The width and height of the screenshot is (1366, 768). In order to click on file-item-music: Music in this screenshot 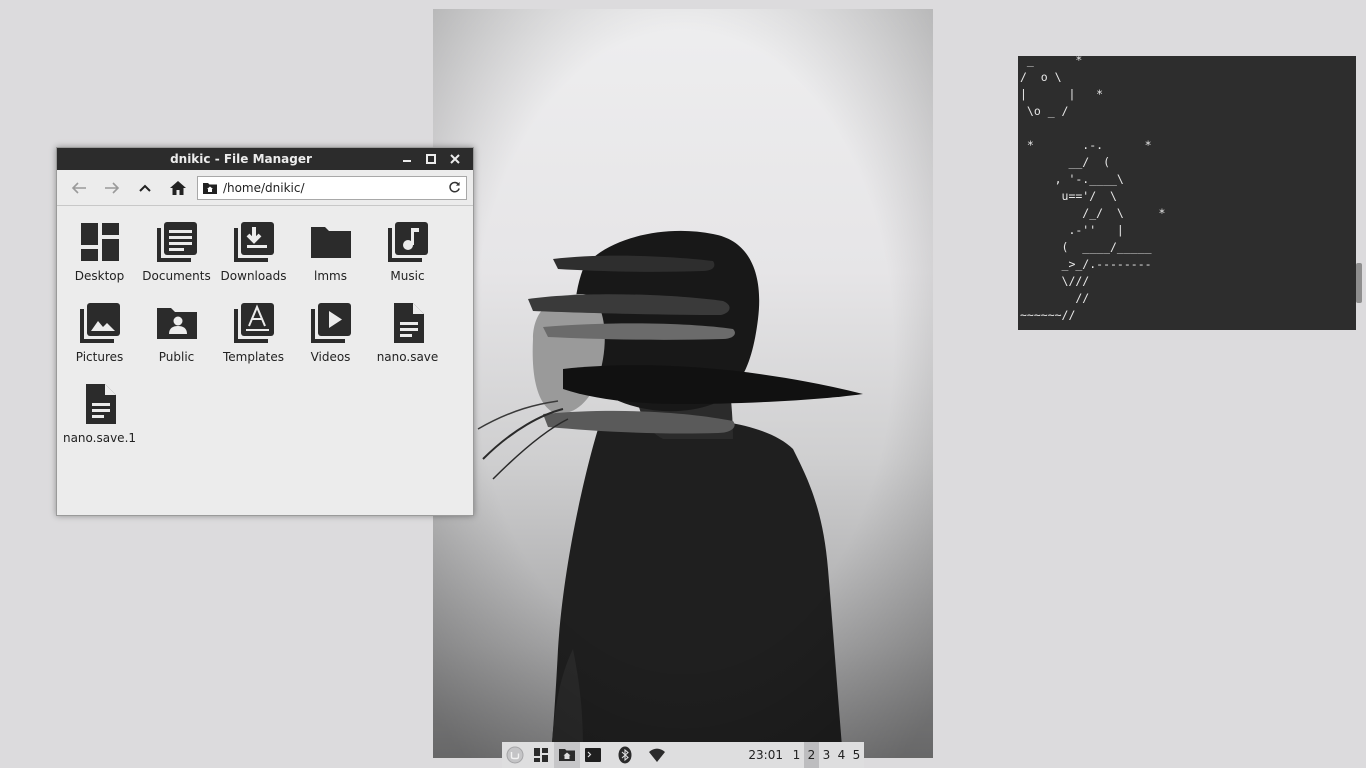, I will do `click(407, 260)`.